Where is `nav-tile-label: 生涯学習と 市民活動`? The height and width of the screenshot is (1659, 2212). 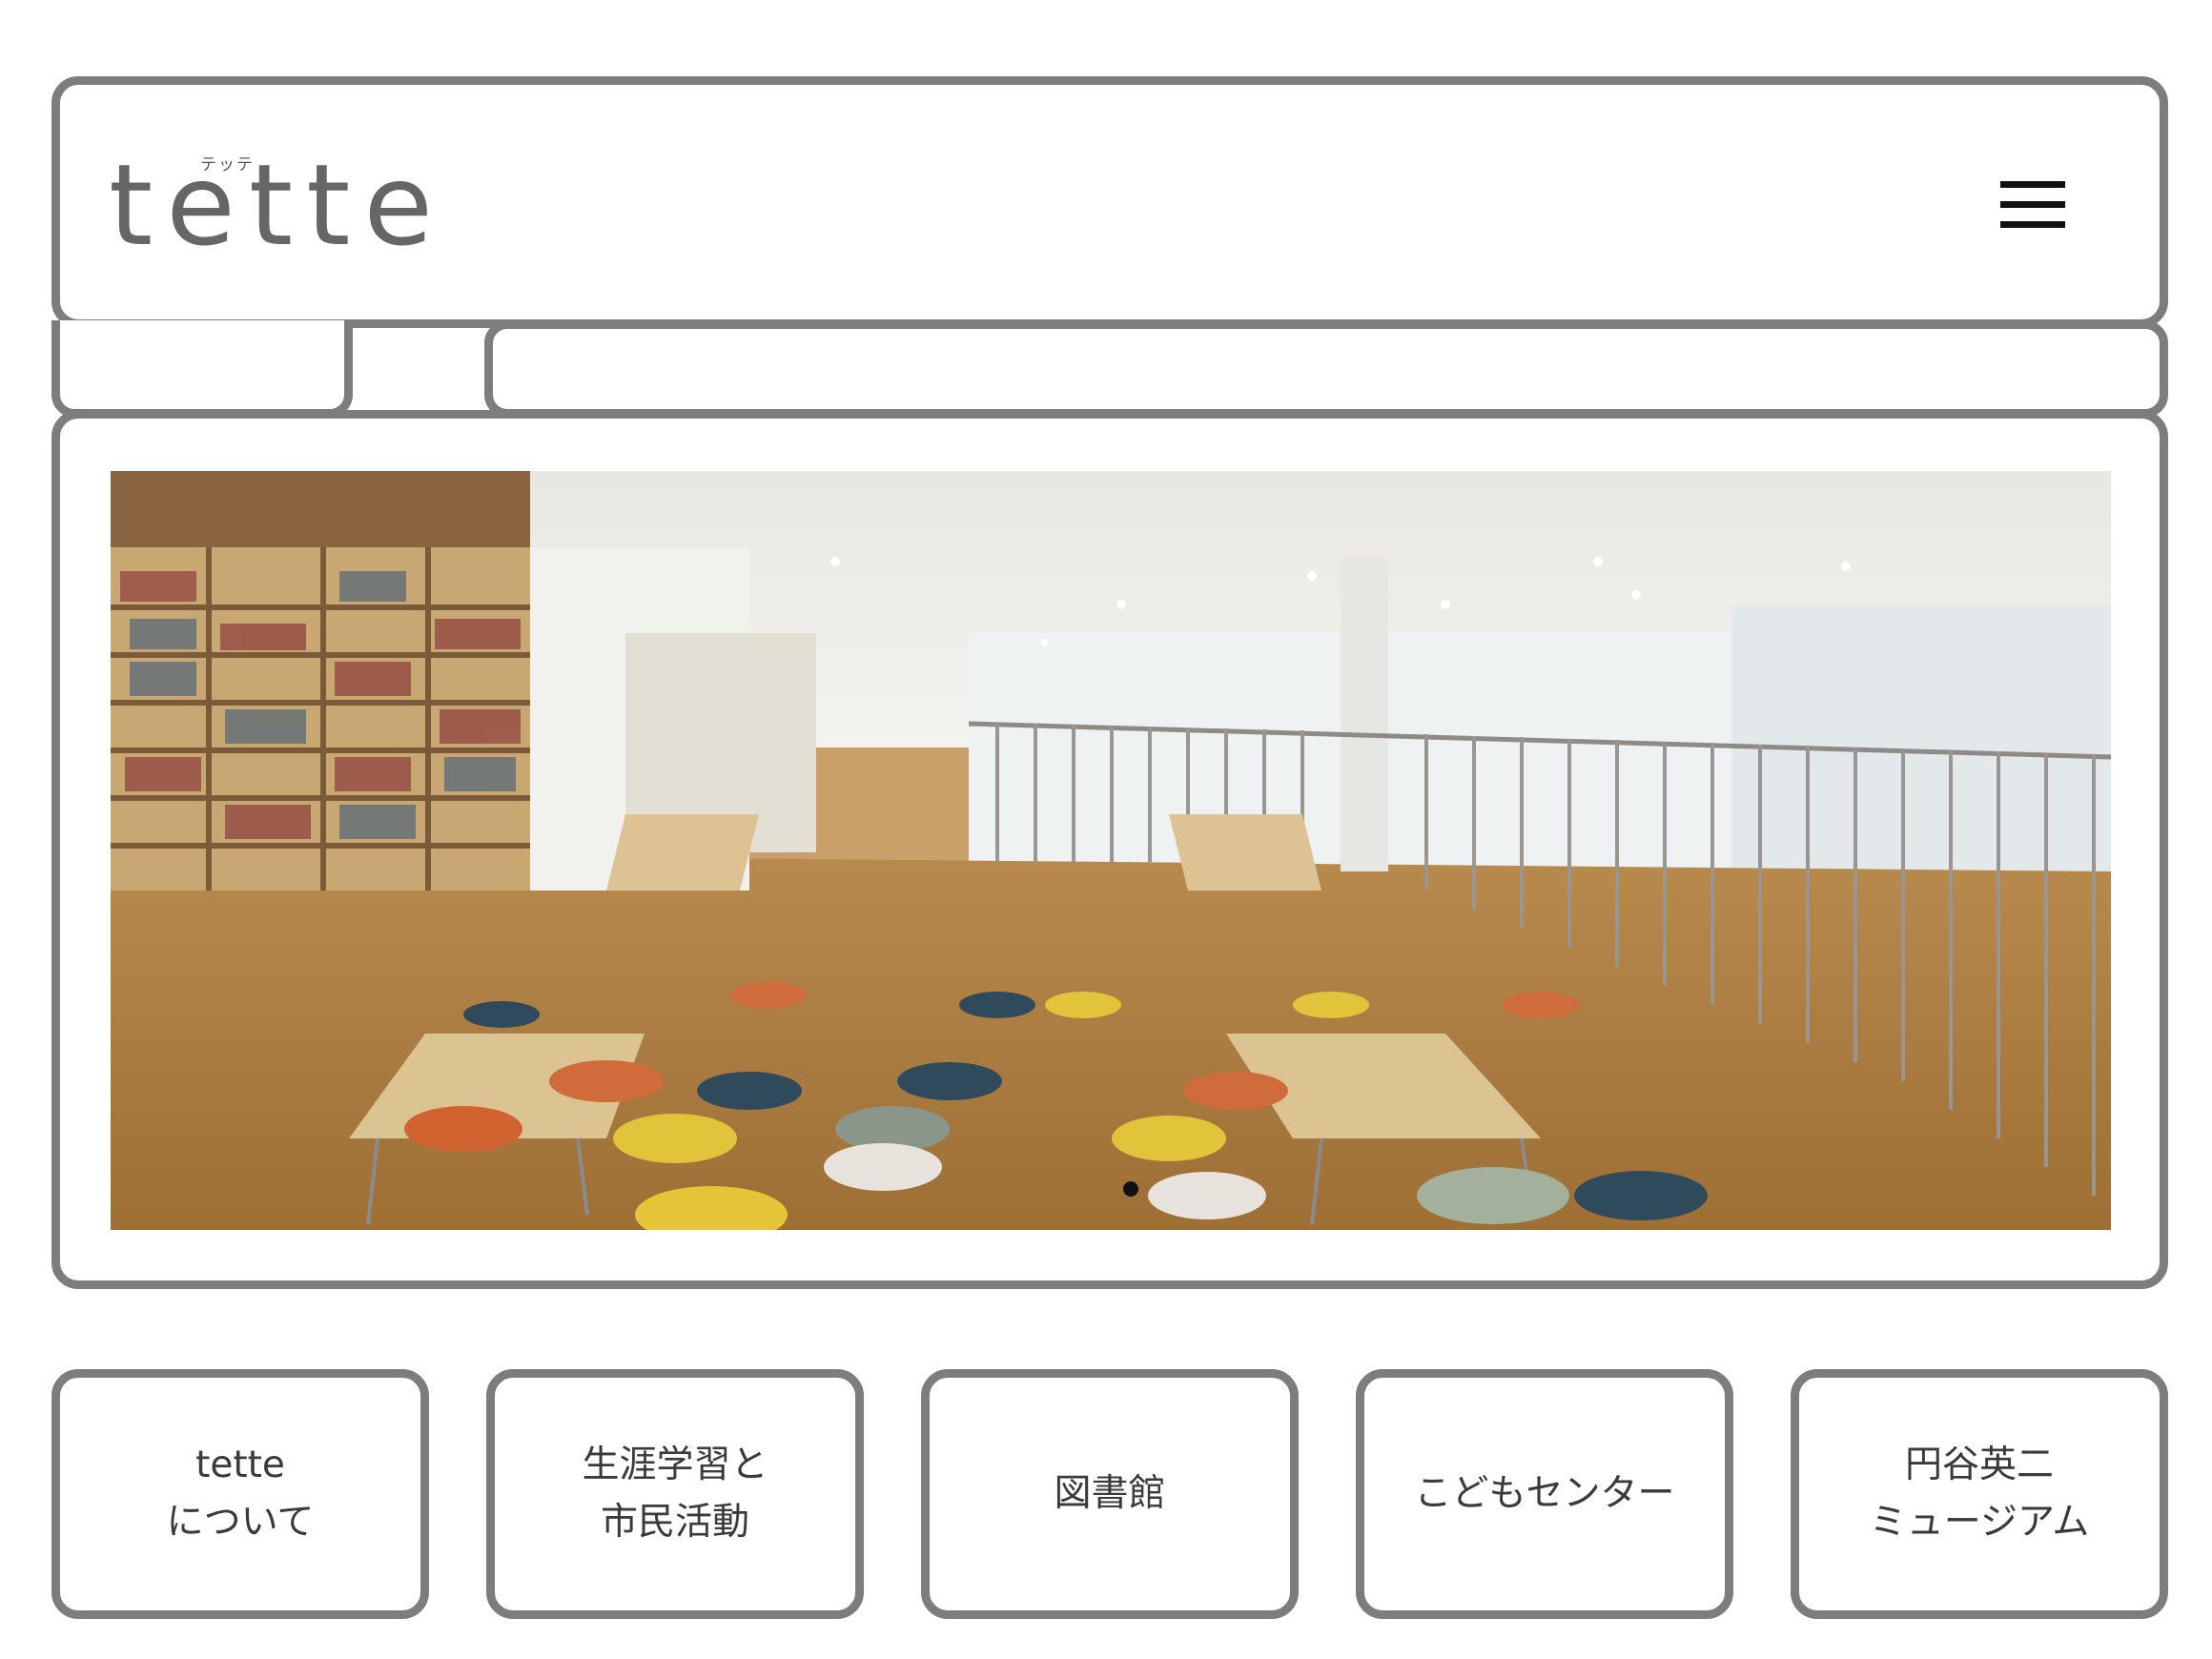 nav-tile-label: 生涯学習と 市民活動 is located at coordinates (675, 1494).